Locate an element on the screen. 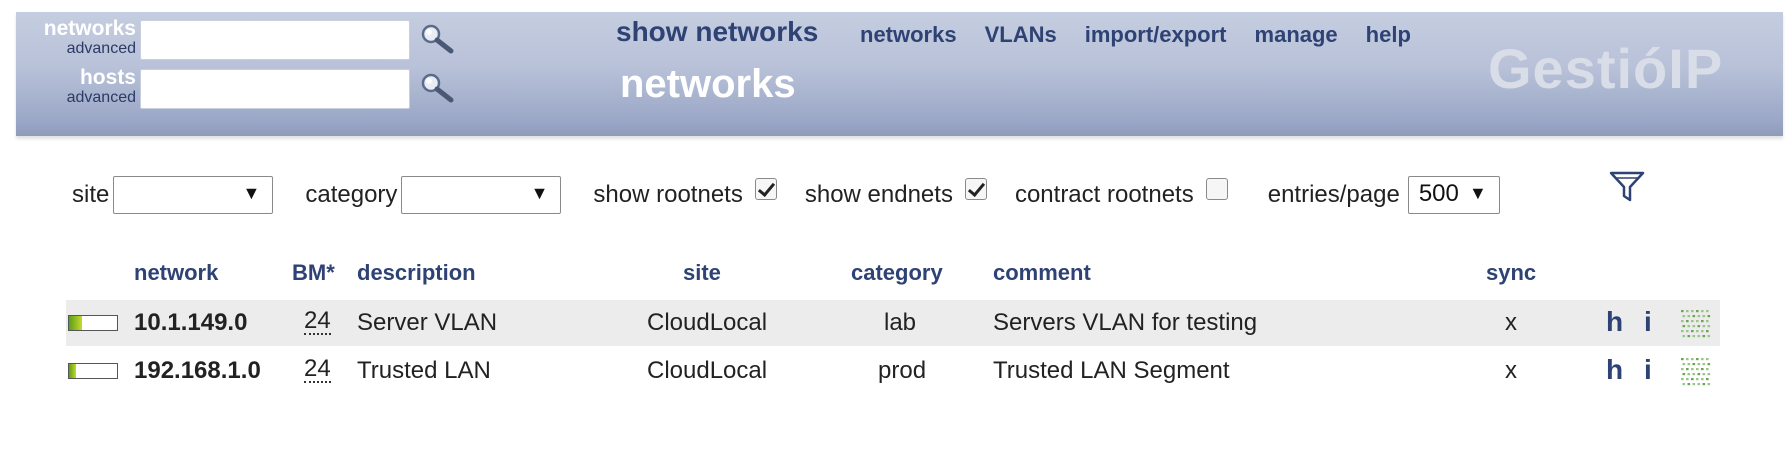 The width and height of the screenshot is (1789, 450). page-title: networks is located at coordinates (708, 84).